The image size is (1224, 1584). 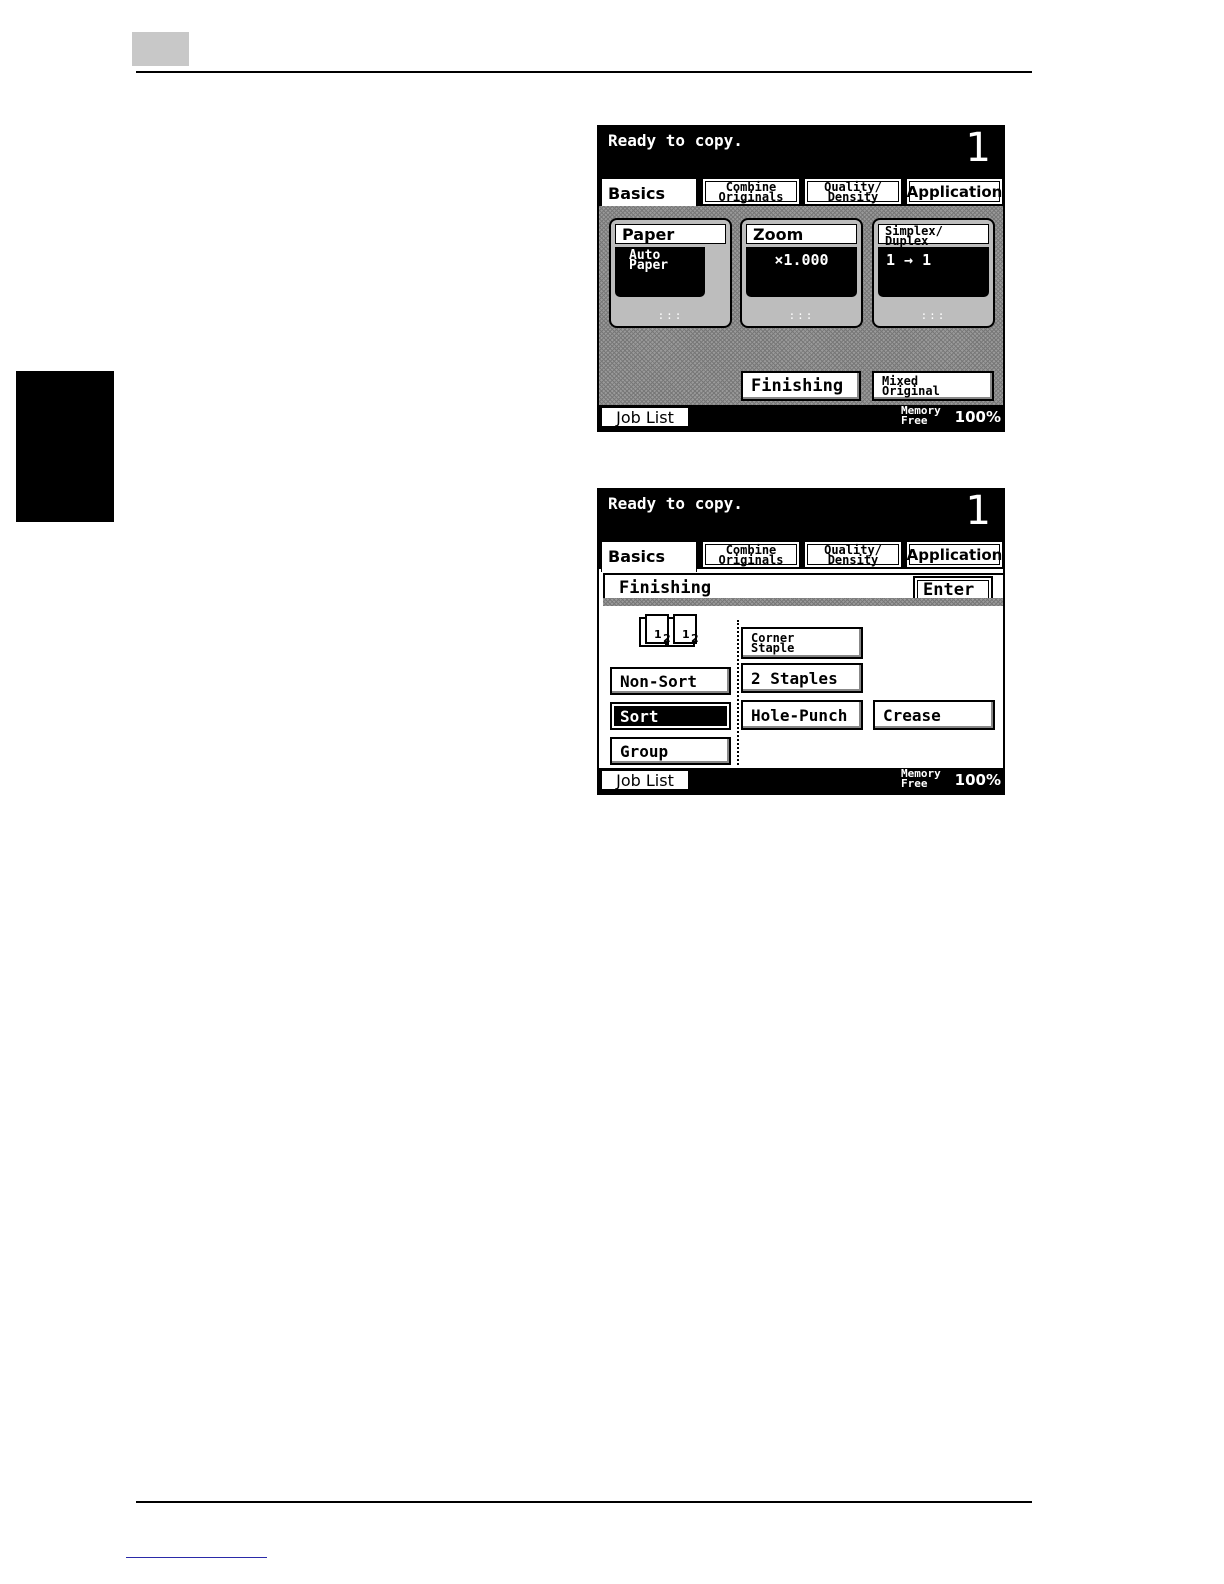 I want to click on corner-staple-button: Corner Staple, so click(x=802, y=643).